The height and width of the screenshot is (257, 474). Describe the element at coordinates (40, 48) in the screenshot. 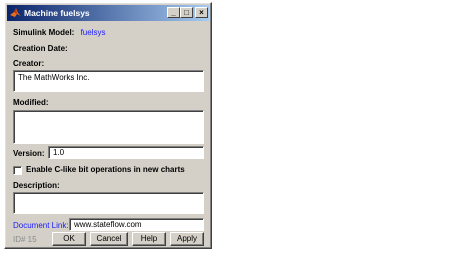

I see `creation-date-label: Creation Date:` at that location.